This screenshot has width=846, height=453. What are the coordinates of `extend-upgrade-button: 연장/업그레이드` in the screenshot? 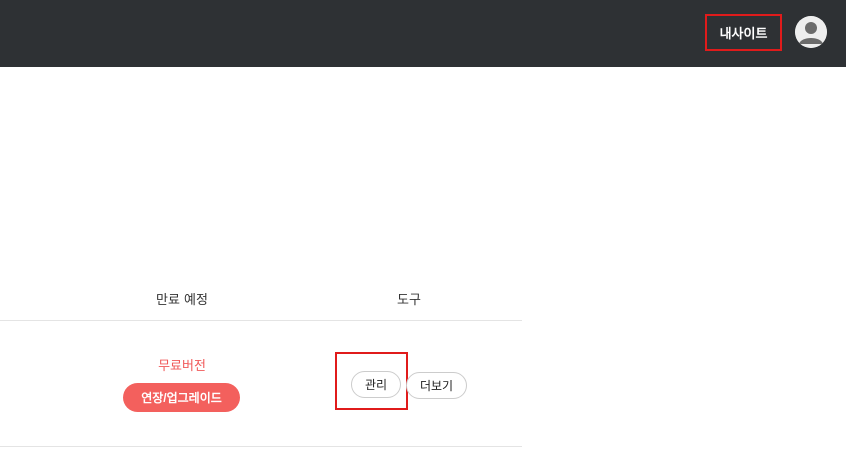 It's located at (181, 397).